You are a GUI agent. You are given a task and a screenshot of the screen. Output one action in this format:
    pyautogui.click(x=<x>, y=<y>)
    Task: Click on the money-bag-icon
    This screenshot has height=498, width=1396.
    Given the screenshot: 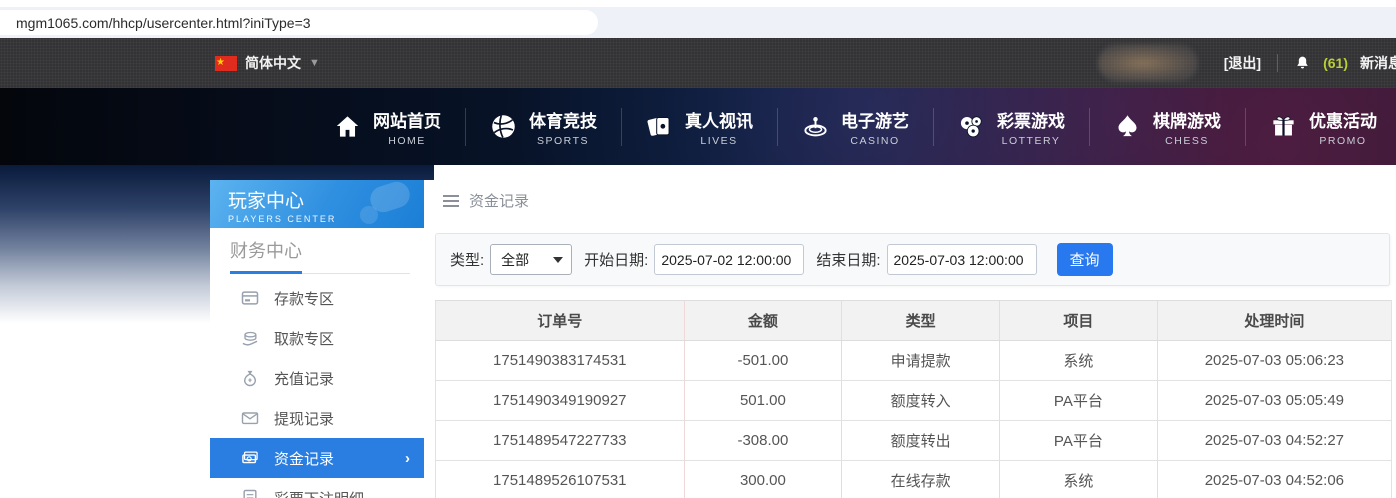 What is the action you would take?
    pyautogui.click(x=250, y=378)
    